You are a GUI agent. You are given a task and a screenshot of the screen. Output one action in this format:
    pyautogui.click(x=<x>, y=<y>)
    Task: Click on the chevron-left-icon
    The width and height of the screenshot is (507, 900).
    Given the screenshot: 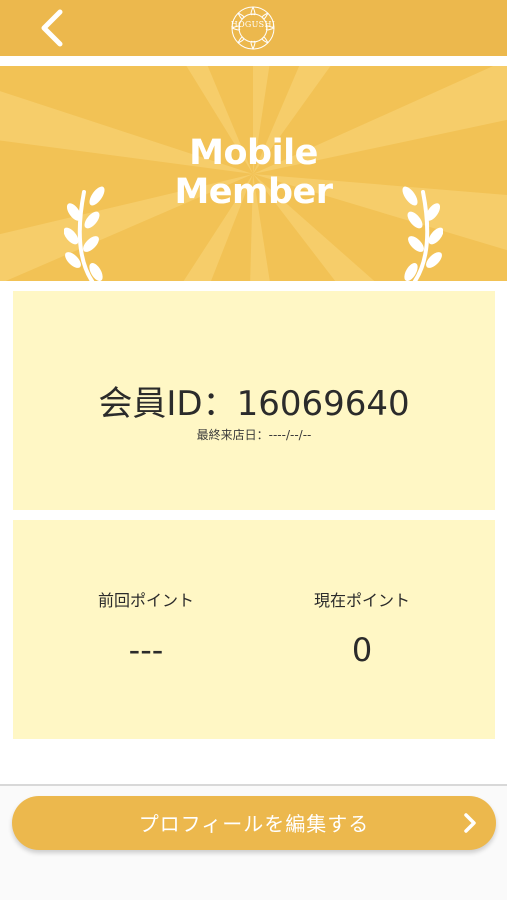 What is the action you would take?
    pyautogui.click(x=52, y=28)
    